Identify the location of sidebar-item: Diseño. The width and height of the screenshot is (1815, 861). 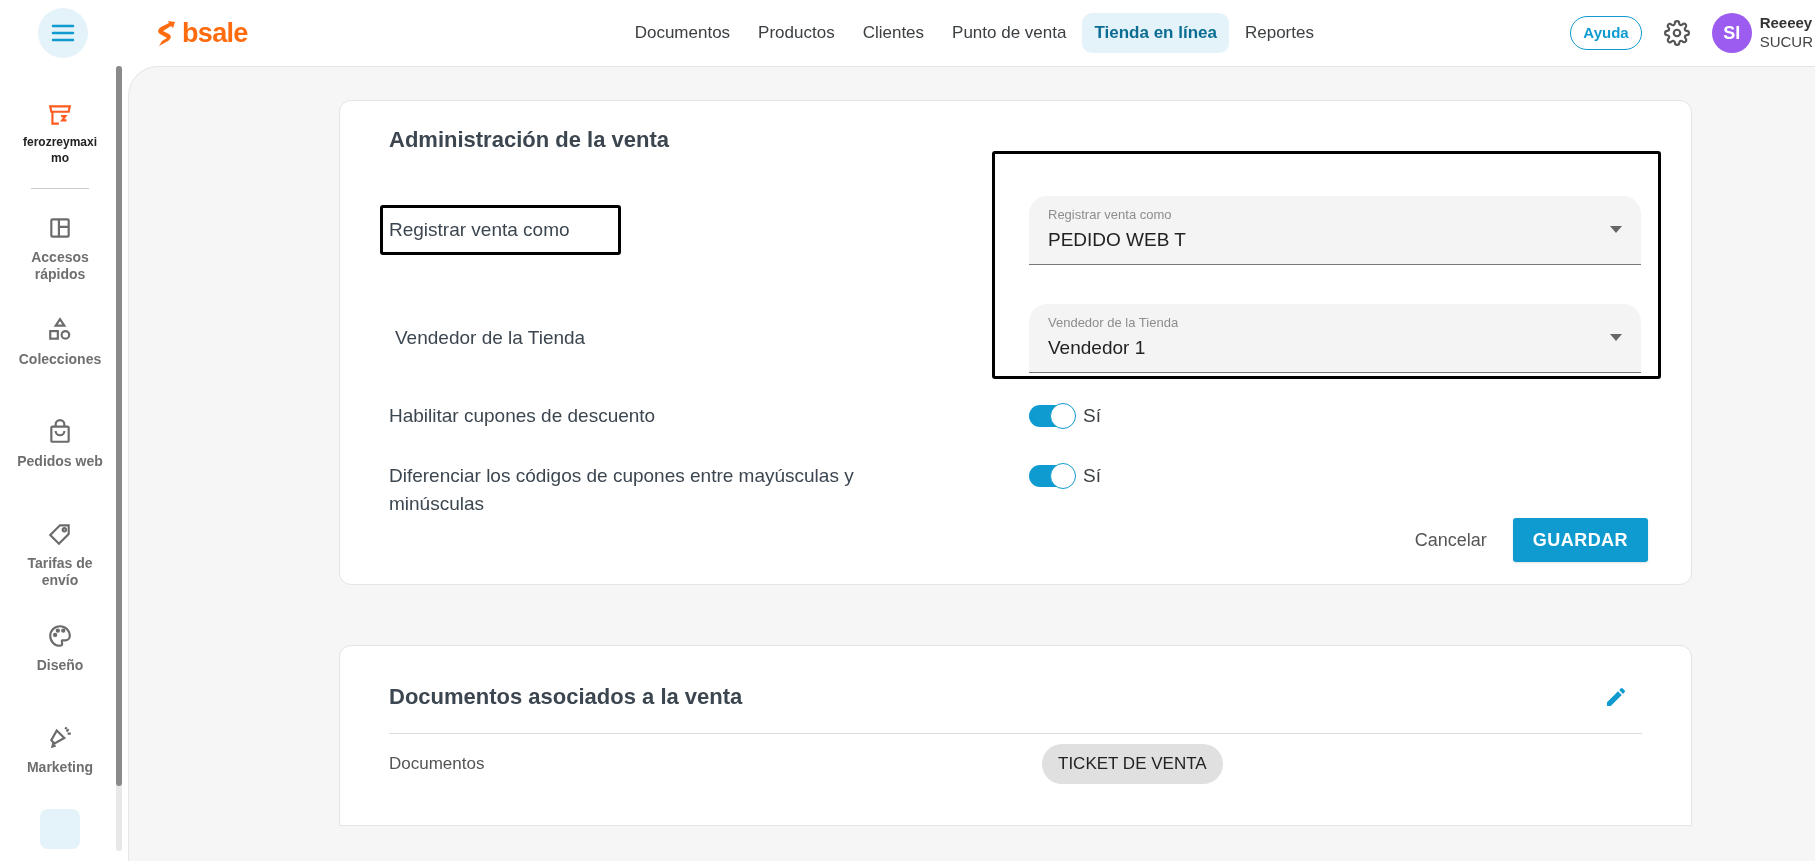
(60, 661).